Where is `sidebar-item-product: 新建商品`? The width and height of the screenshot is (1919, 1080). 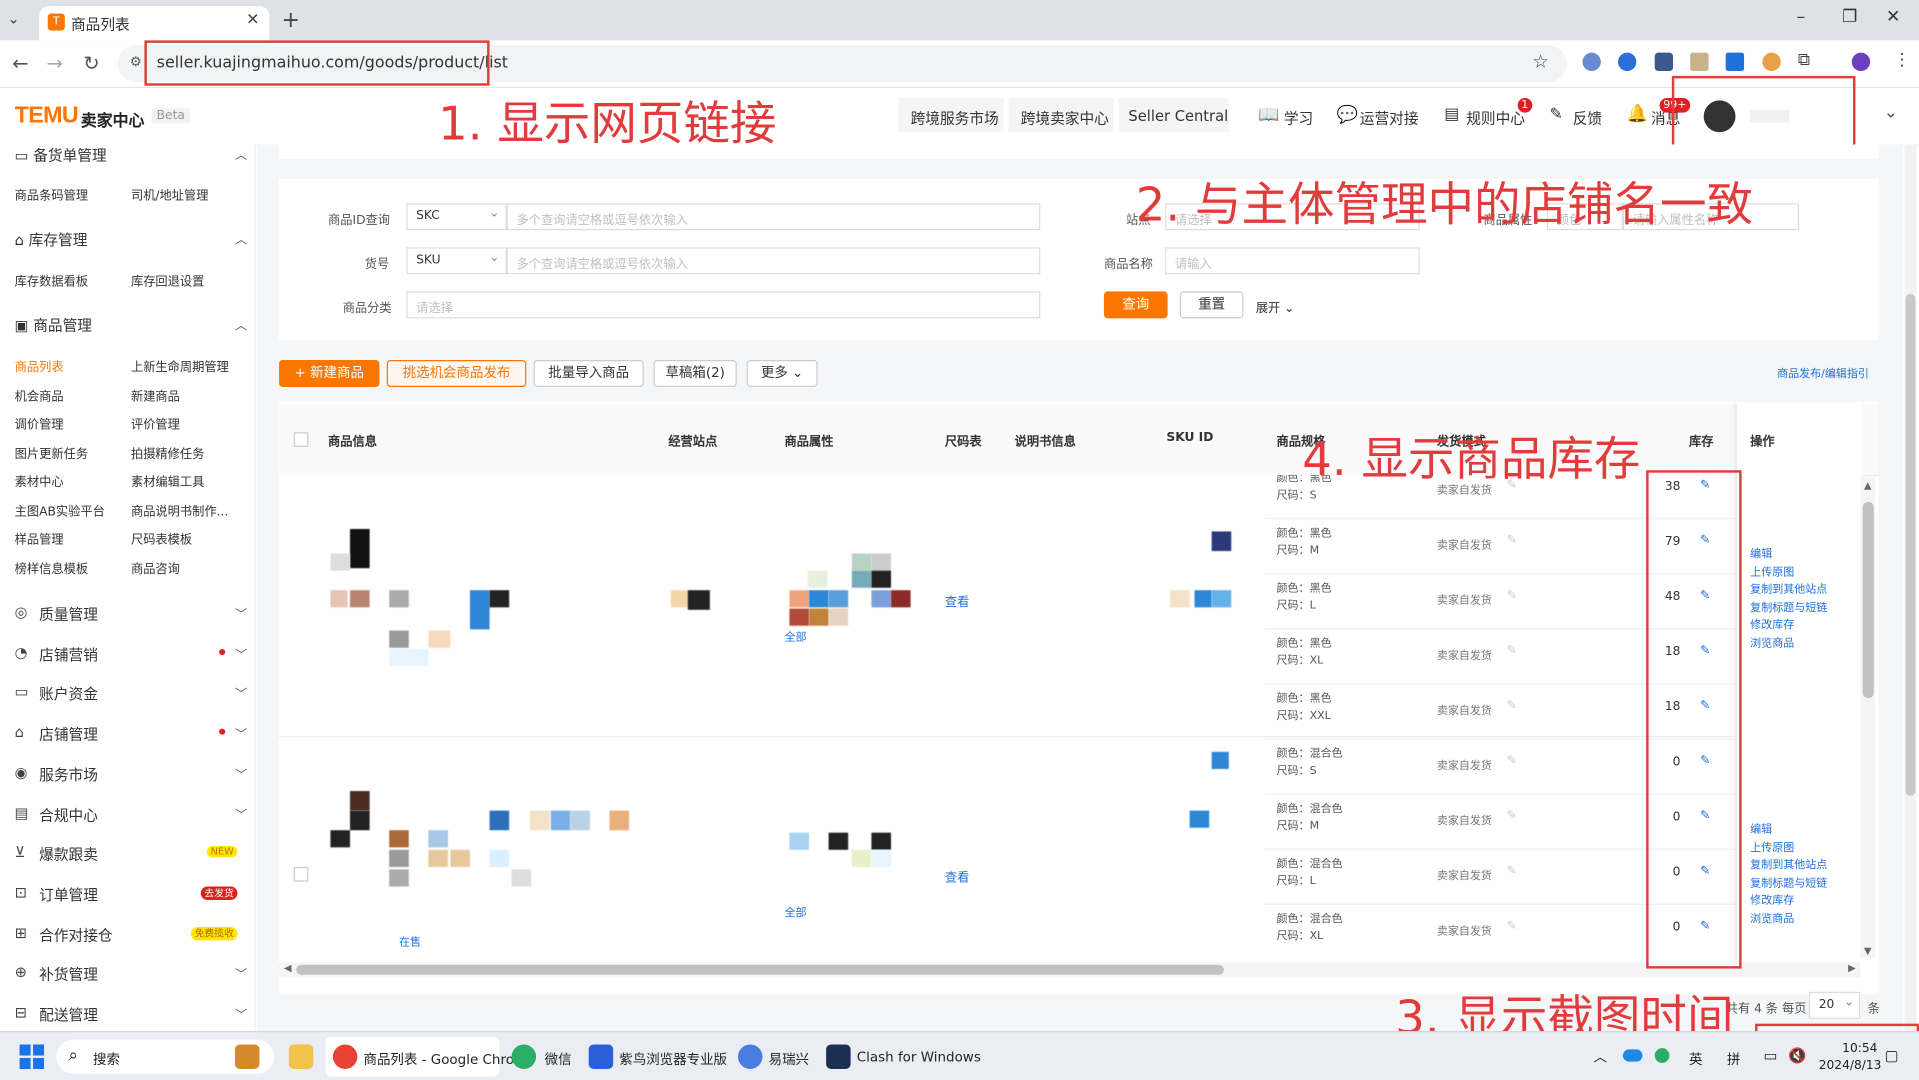 sidebar-item-product: 新建商品 is located at coordinates (155, 394).